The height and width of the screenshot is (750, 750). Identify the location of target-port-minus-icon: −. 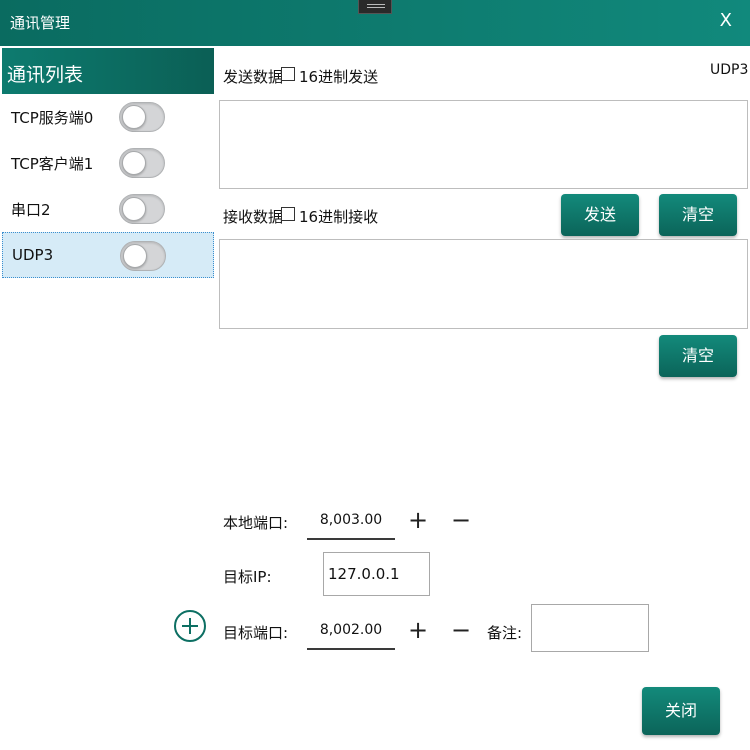
(461, 630).